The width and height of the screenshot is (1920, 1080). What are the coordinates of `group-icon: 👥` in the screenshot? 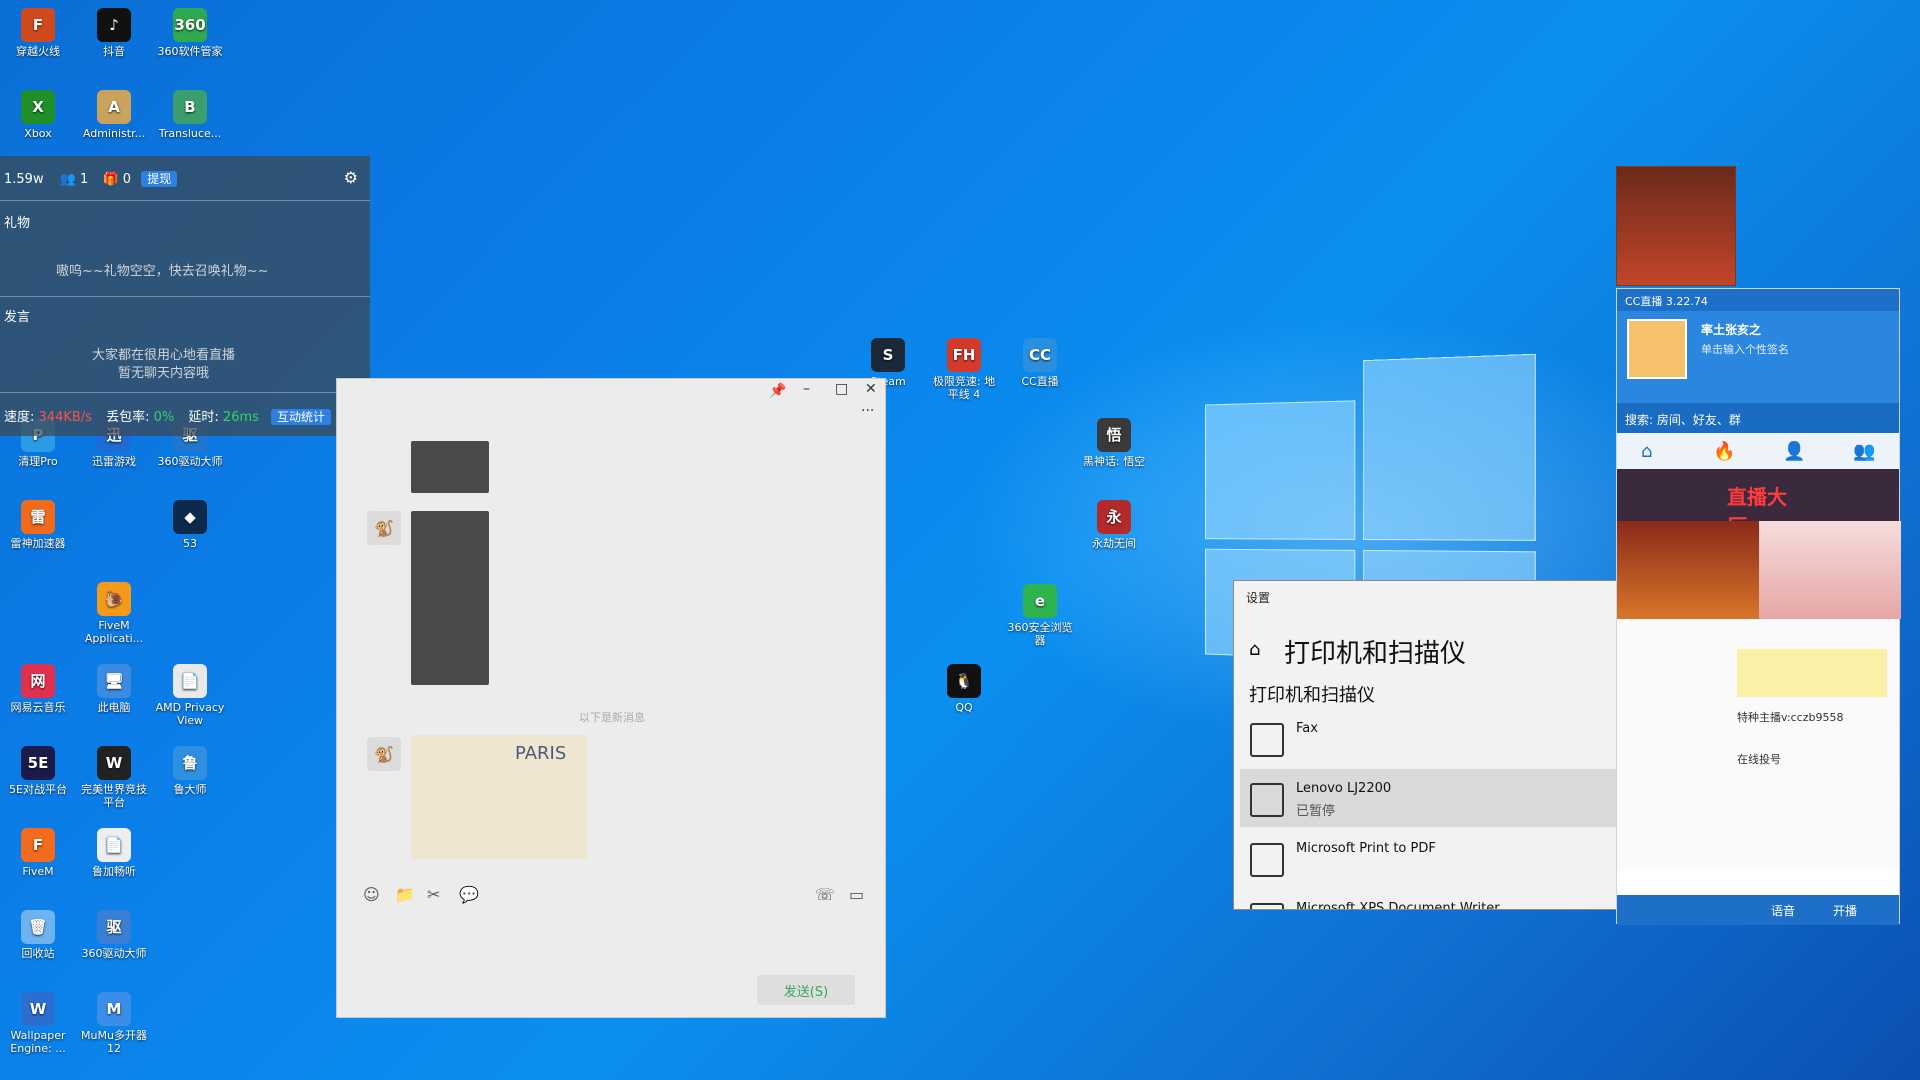 It's located at (1864, 451).